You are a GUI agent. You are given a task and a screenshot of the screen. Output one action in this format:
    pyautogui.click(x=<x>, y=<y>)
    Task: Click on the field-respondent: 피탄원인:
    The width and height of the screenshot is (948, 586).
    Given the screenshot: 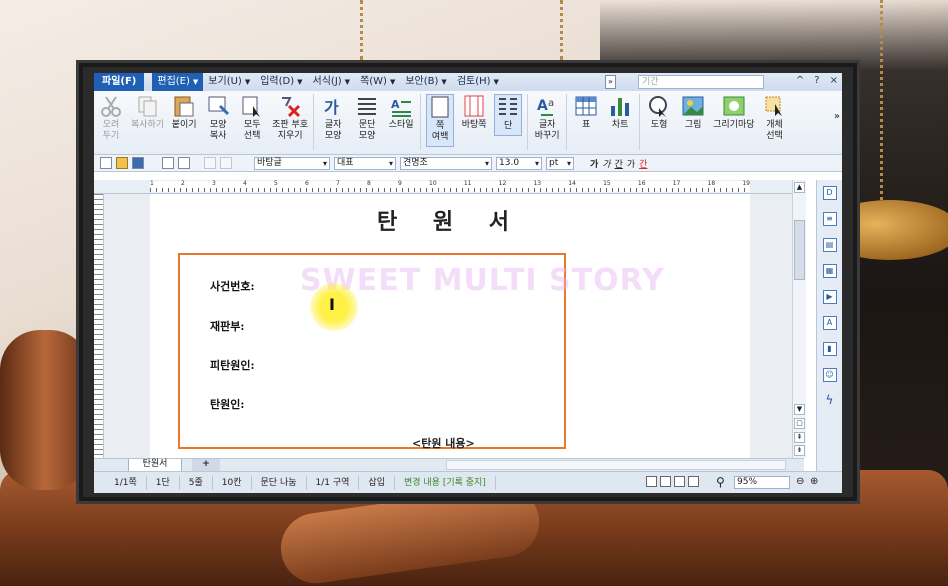 What is the action you would take?
    pyautogui.click(x=232, y=365)
    